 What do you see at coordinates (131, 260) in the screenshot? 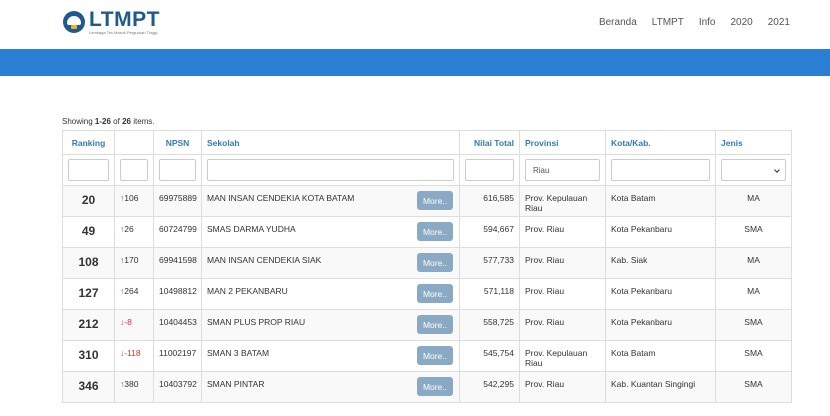
I see `delta-value: 170` at bounding box center [131, 260].